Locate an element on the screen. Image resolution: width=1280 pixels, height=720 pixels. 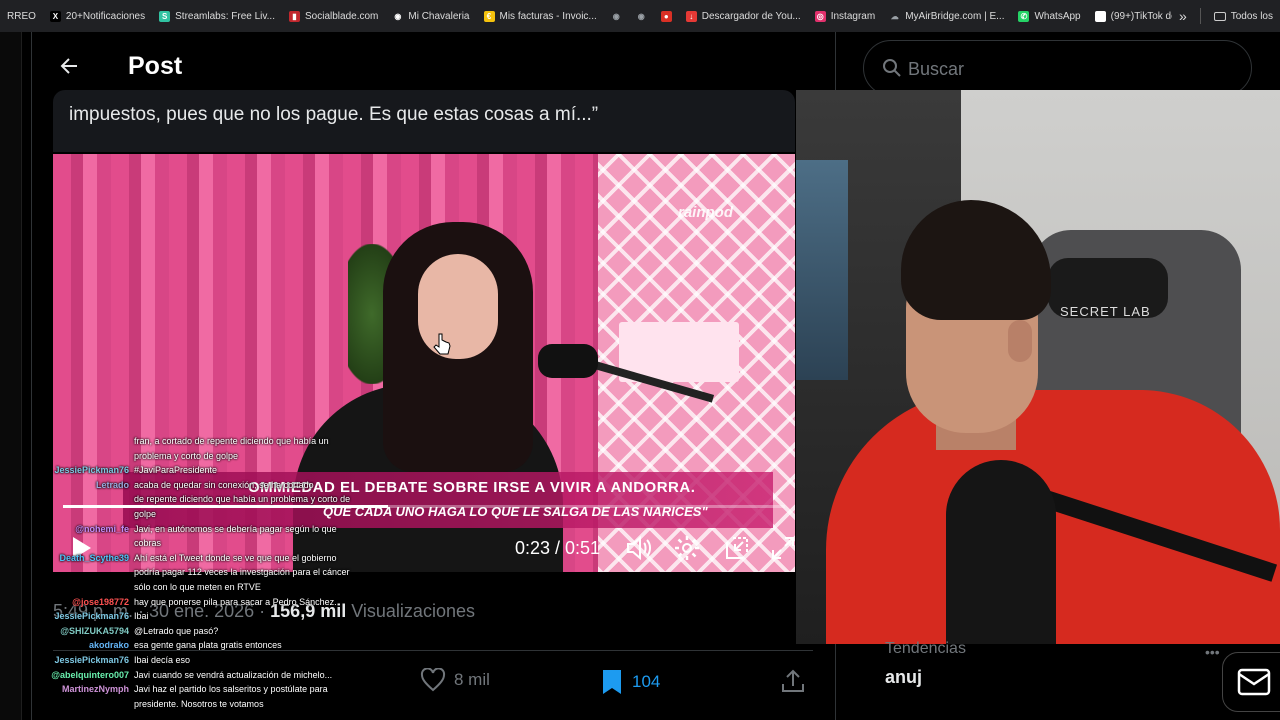
messages-button is located at coordinates (1251, 682).